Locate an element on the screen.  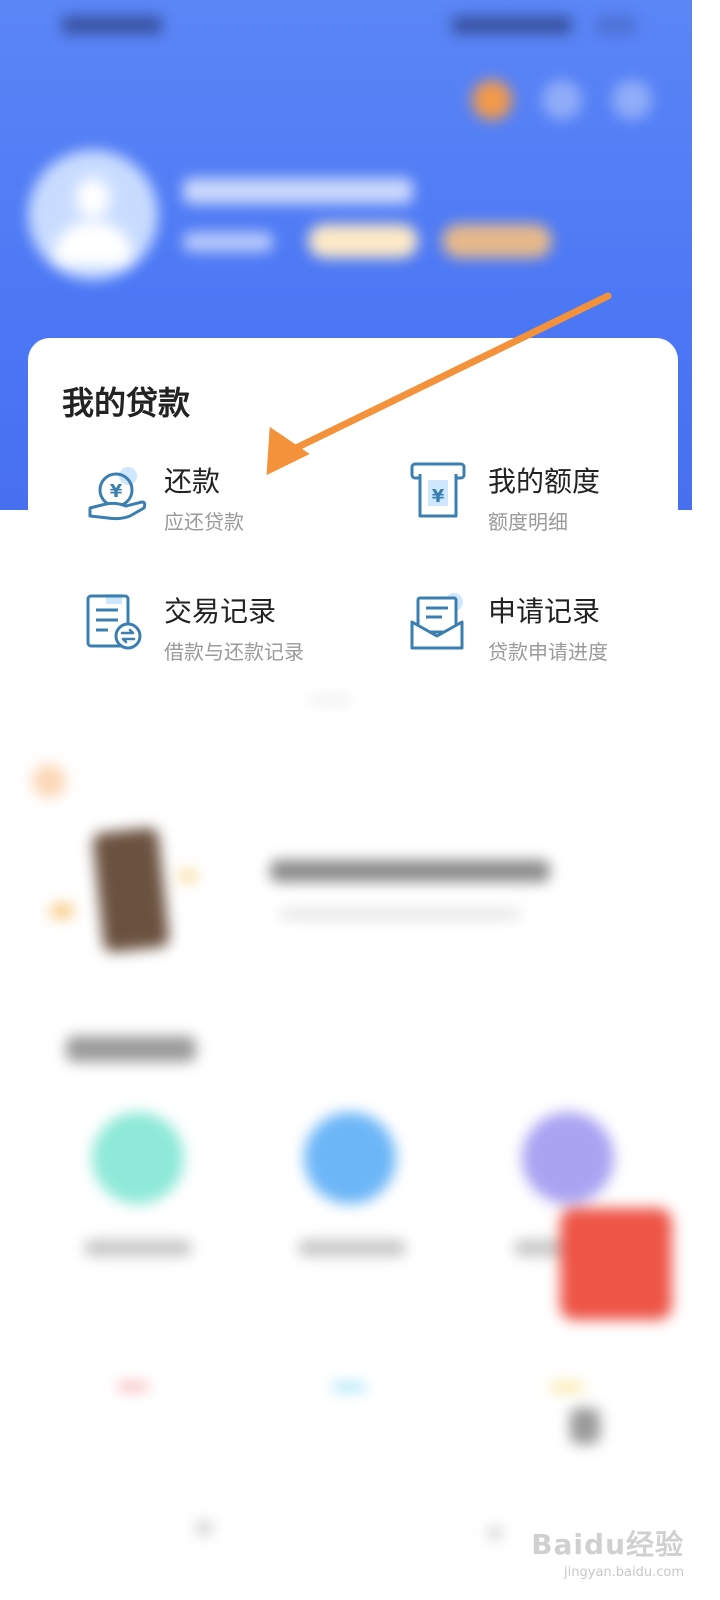
watermark-brand: Baidu经验 is located at coordinates (607, 1544).